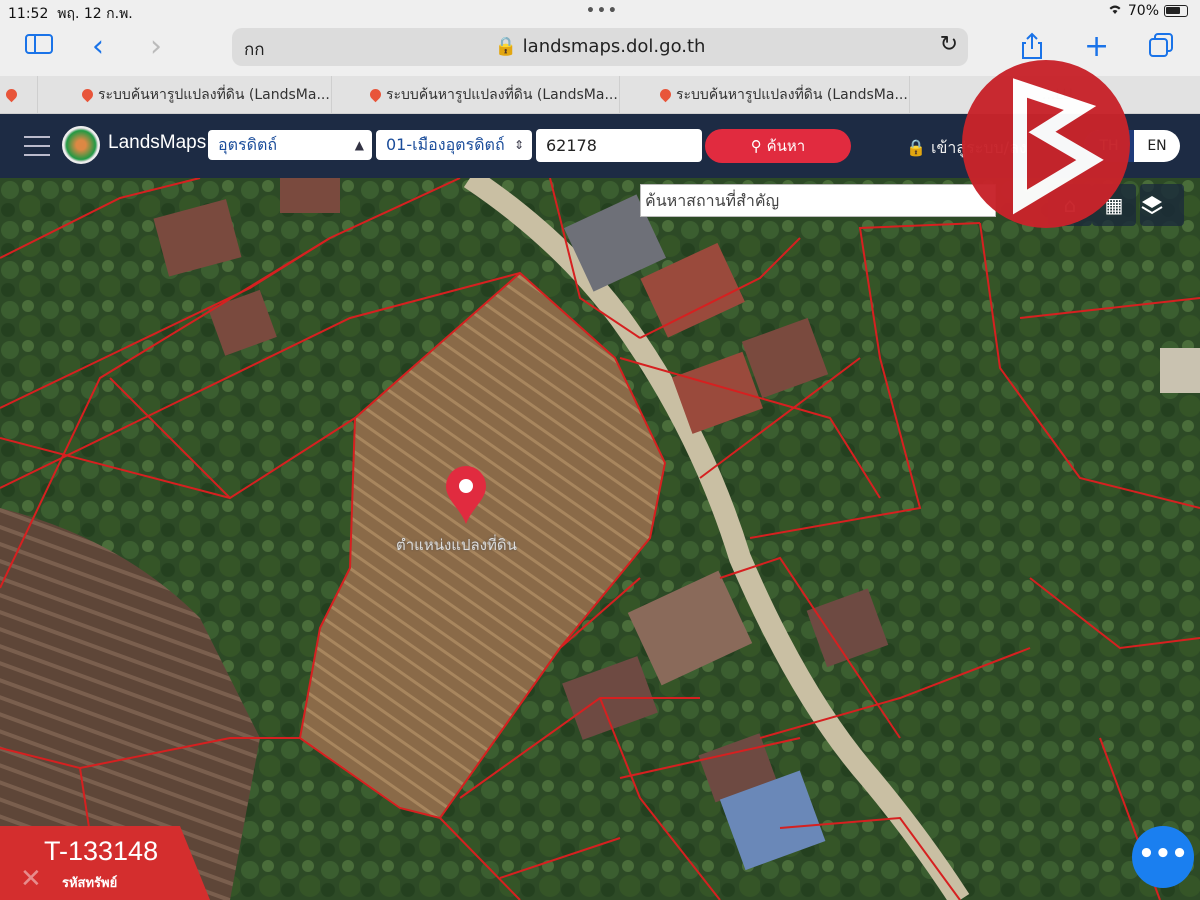 The width and height of the screenshot is (1200, 900). What do you see at coordinates (949, 44) in the screenshot?
I see `reload-icon: ↻` at bounding box center [949, 44].